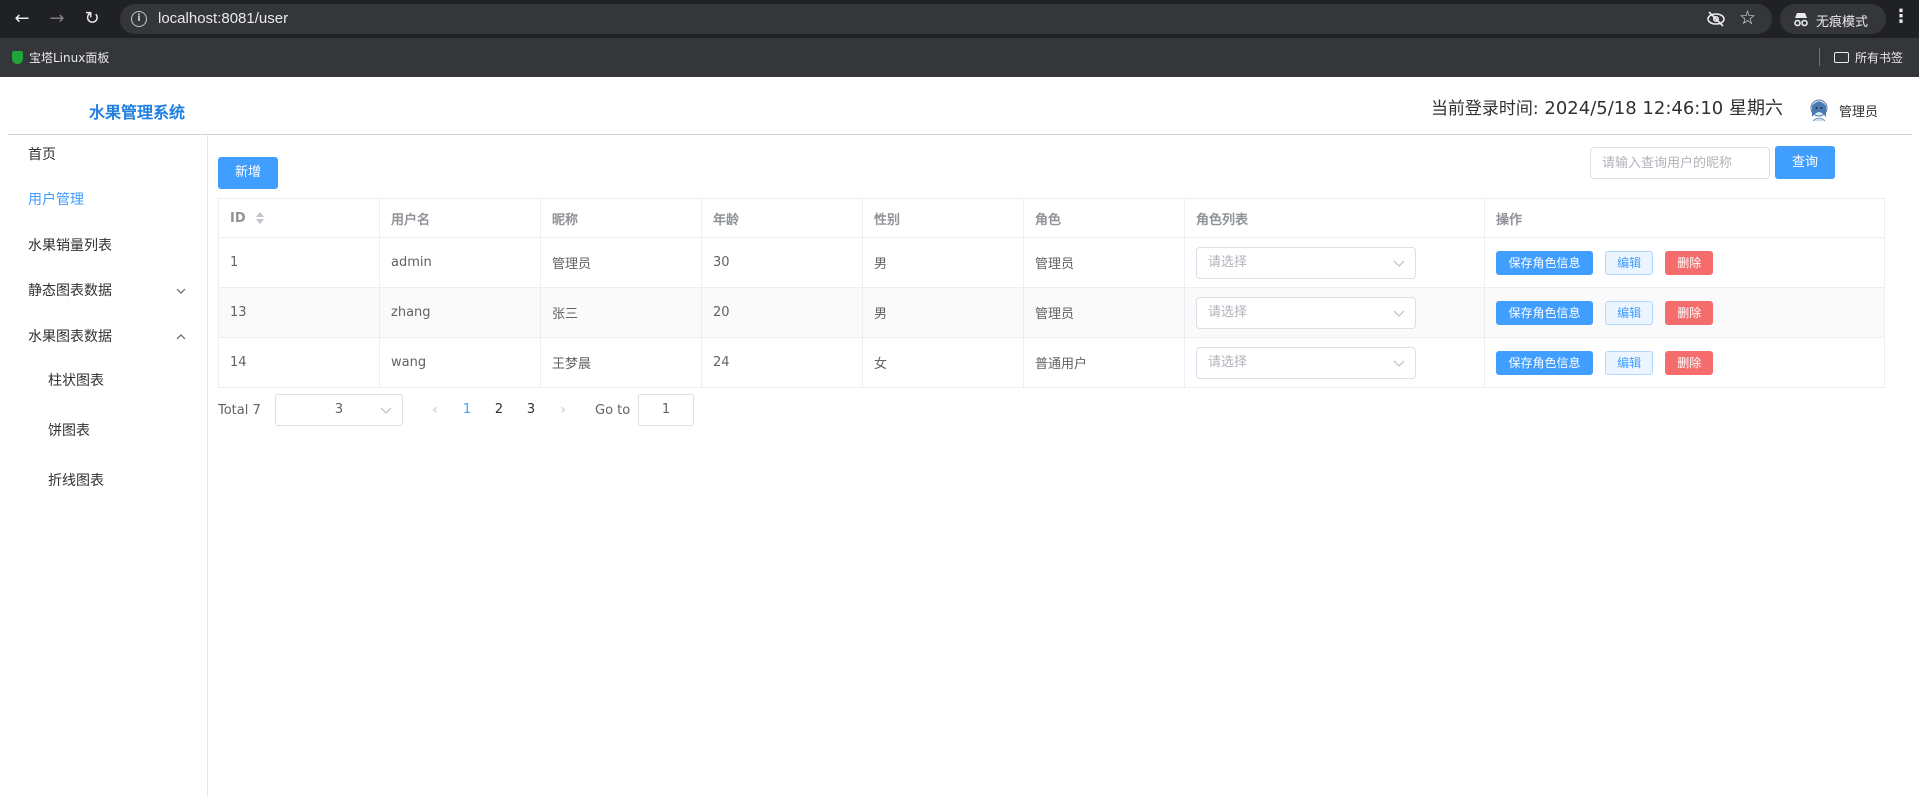 This screenshot has height=796, width=1919. What do you see at coordinates (621, 362) in the screenshot?
I see `cell-nickname: 王梦晨` at bounding box center [621, 362].